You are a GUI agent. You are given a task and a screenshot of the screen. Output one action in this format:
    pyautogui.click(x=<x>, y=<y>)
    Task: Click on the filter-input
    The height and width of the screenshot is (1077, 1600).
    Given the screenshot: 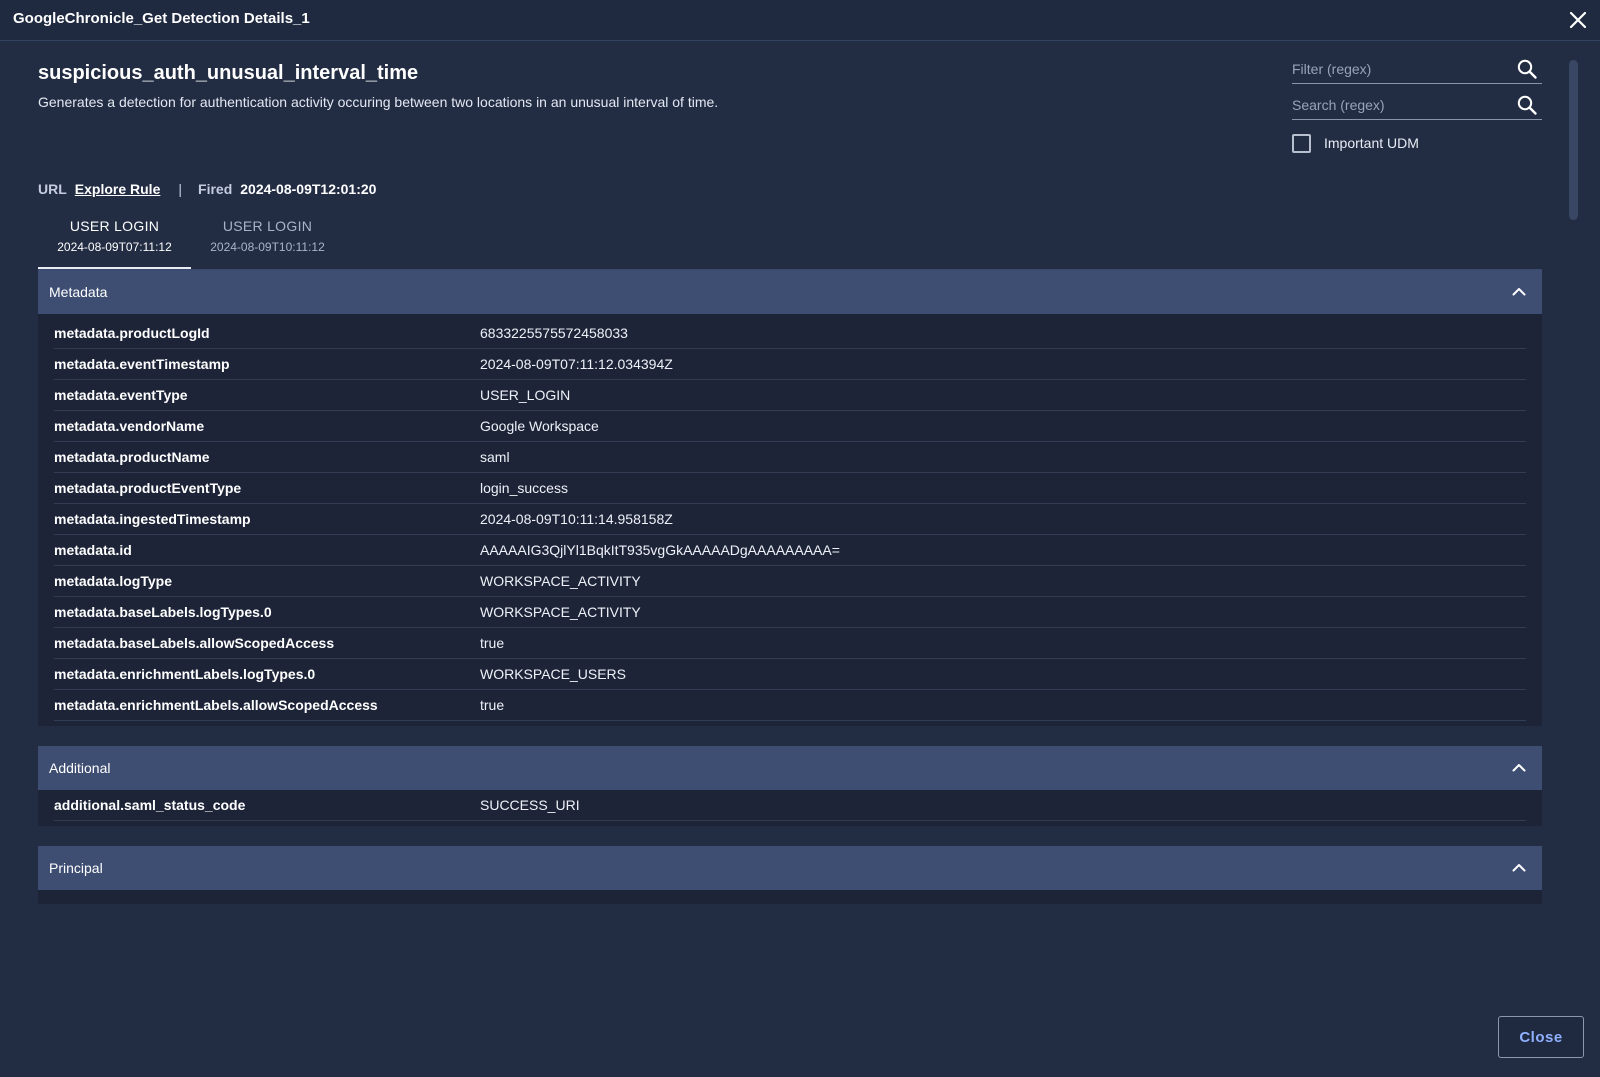 What is the action you would take?
    pyautogui.click(x=1402, y=69)
    